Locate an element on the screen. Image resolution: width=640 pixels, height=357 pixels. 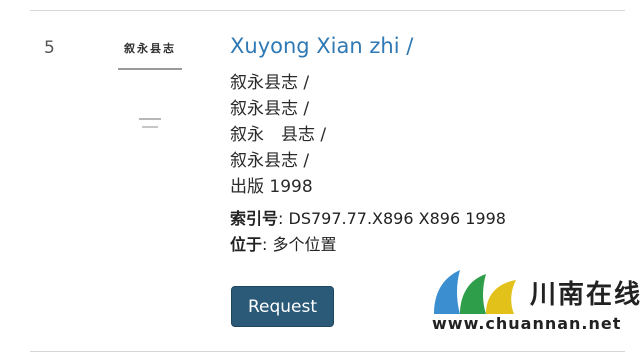
book-cover-thumbnail: 叙永县志 is located at coordinates (150, 90).